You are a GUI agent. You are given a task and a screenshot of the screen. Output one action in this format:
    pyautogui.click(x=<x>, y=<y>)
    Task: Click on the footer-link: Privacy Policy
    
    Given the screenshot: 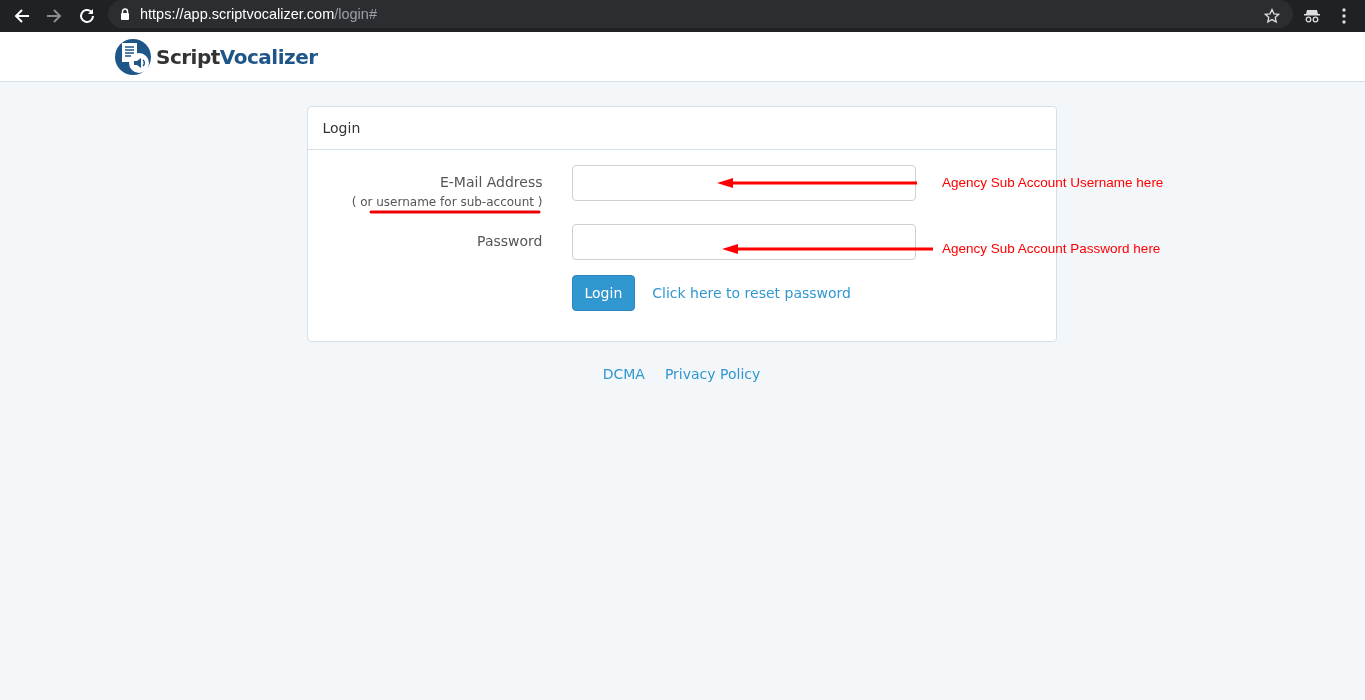 What is the action you would take?
    pyautogui.click(x=712, y=374)
    